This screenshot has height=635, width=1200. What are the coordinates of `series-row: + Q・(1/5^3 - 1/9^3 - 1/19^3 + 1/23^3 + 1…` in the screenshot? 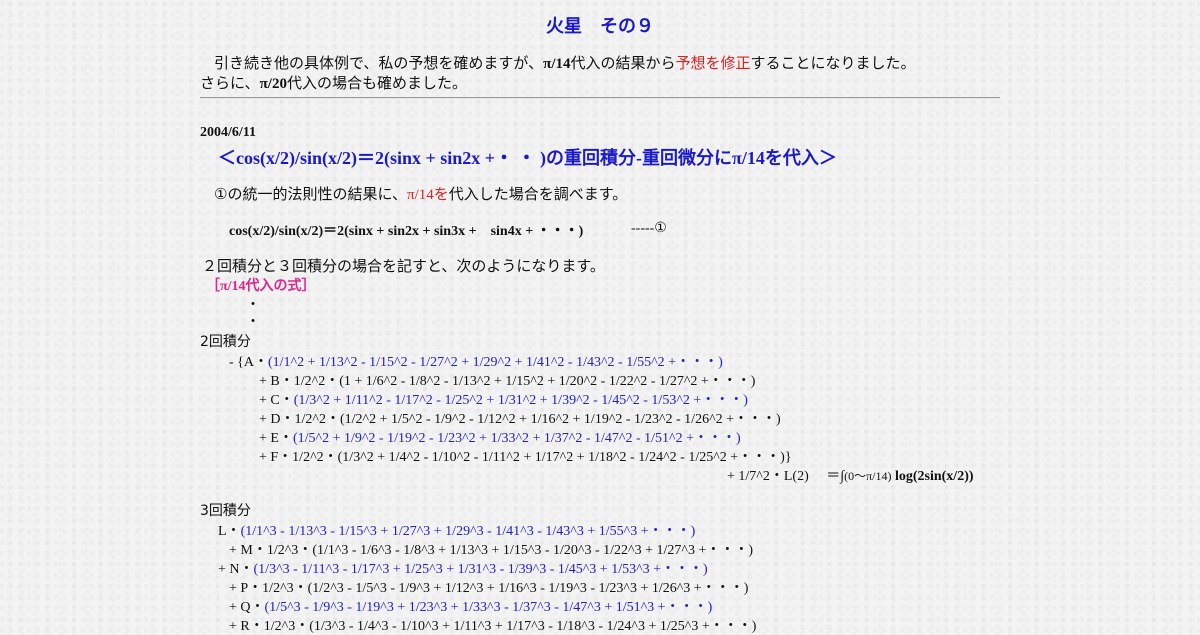 It's located at (470, 606).